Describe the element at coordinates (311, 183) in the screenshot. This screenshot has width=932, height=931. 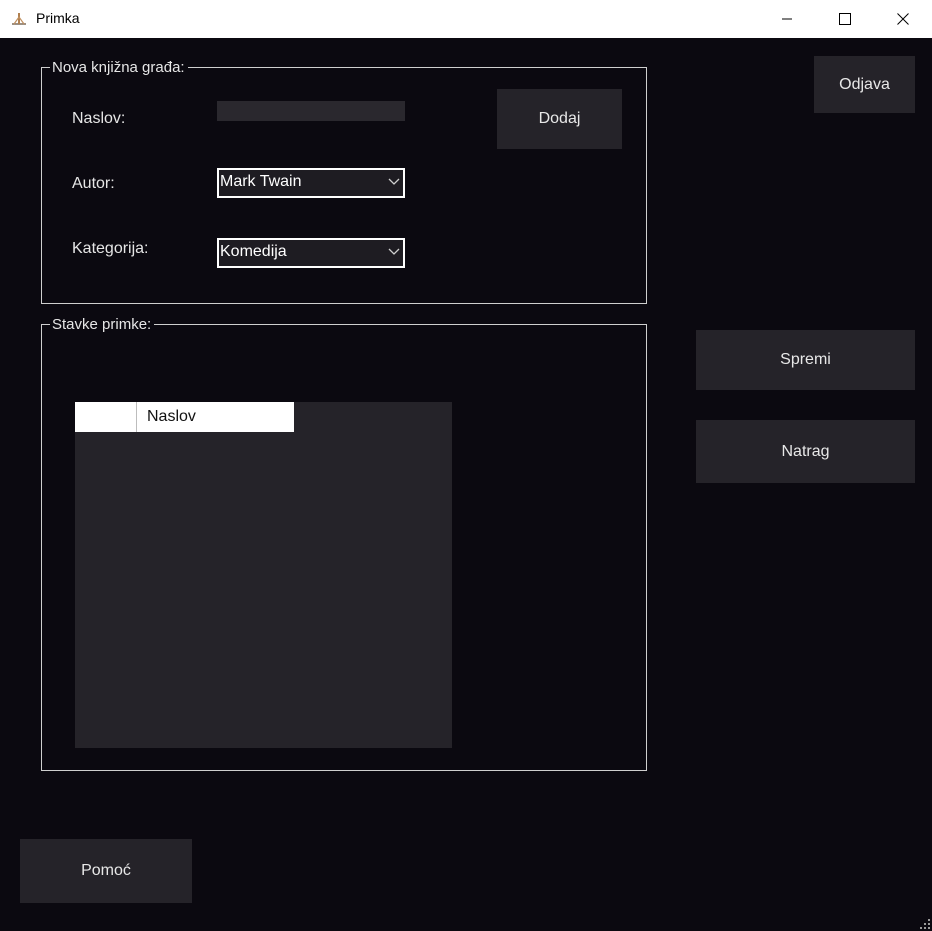
I see `author-select: Mark Twain` at that location.